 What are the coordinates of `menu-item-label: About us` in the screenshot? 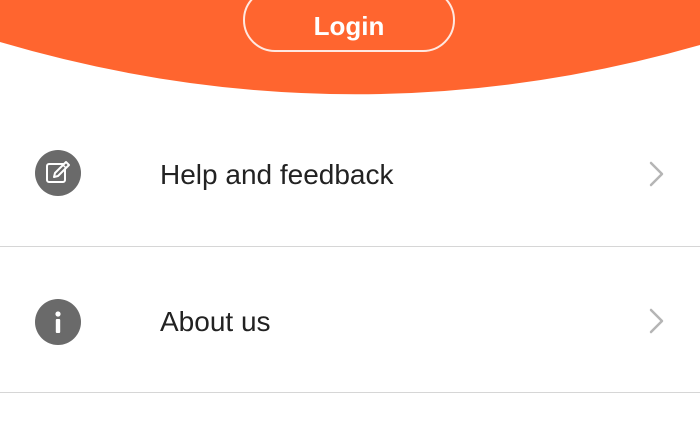 It's located at (215, 321).